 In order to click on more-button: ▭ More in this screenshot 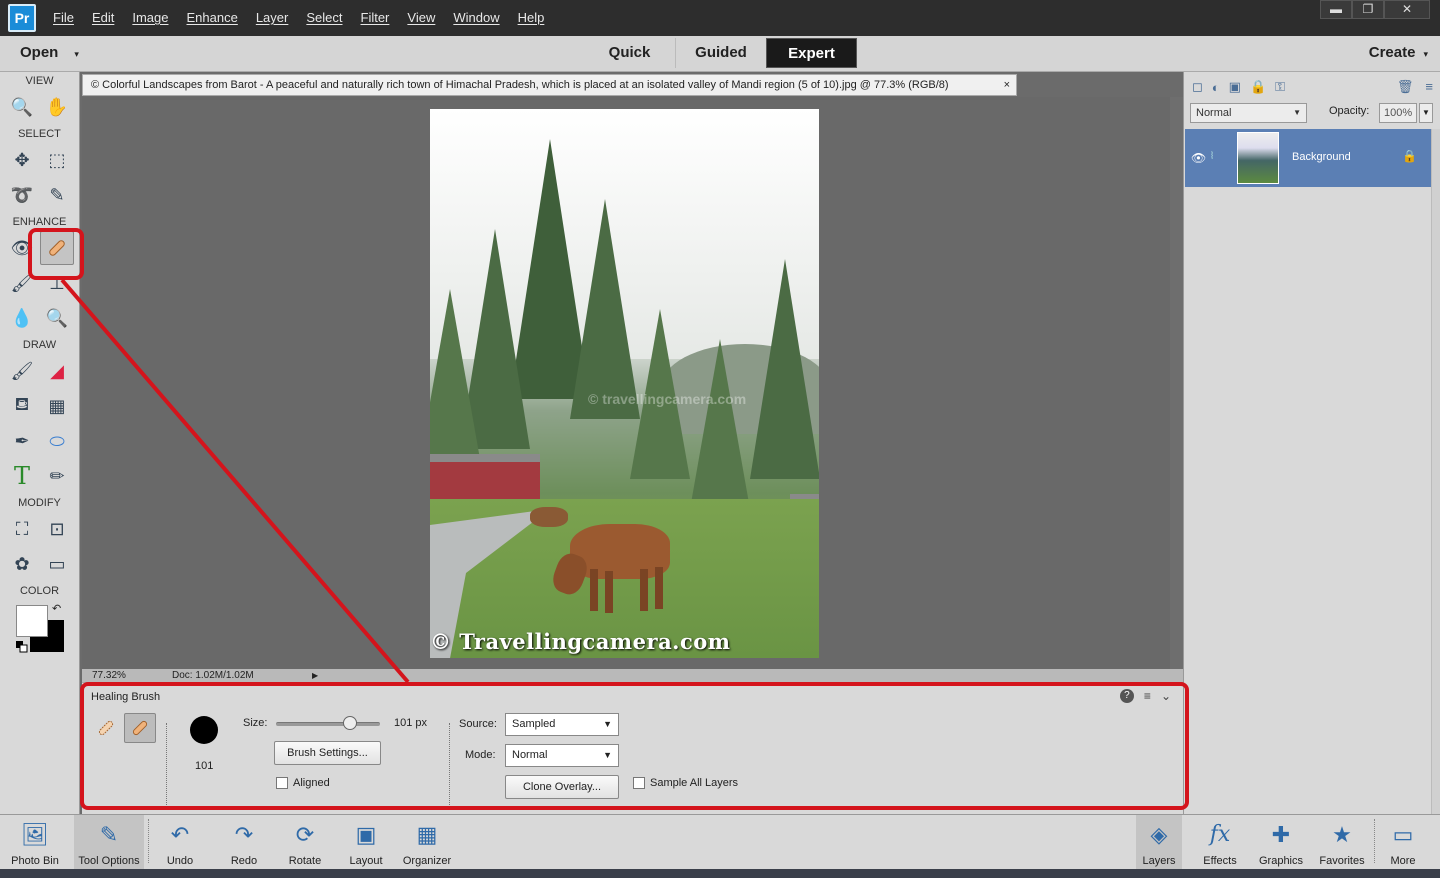, I will do `click(1403, 843)`.